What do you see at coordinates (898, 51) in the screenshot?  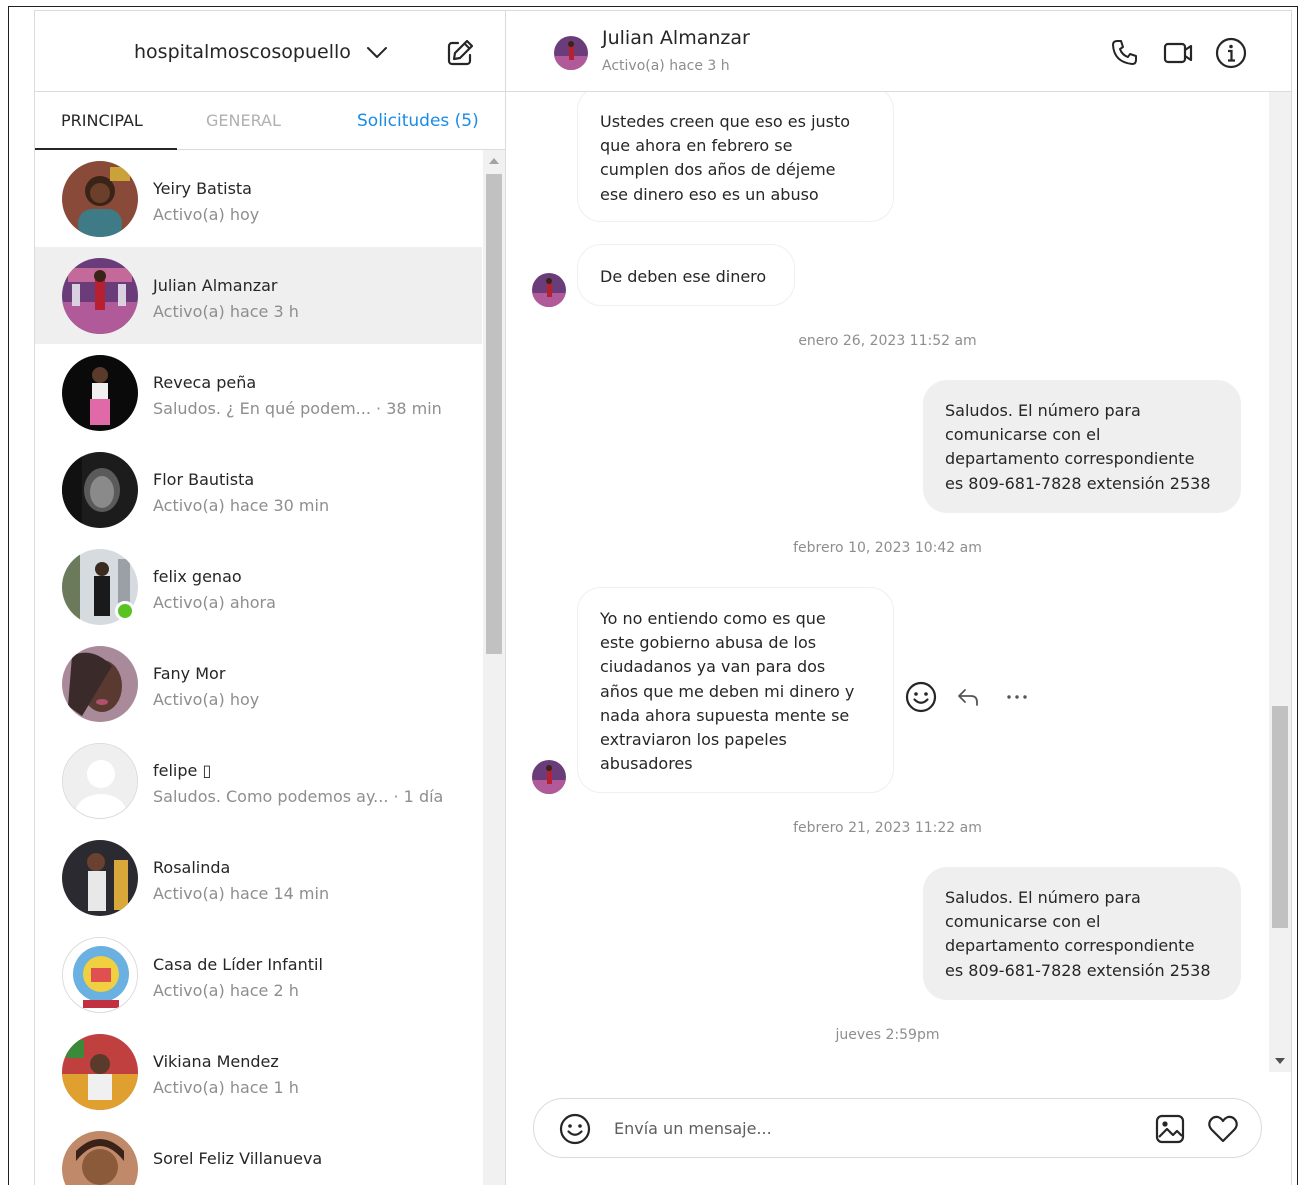 I see `chat-header: Julian Almanzar Activo(a) hace 3 h` at bounding box center [898, 51].